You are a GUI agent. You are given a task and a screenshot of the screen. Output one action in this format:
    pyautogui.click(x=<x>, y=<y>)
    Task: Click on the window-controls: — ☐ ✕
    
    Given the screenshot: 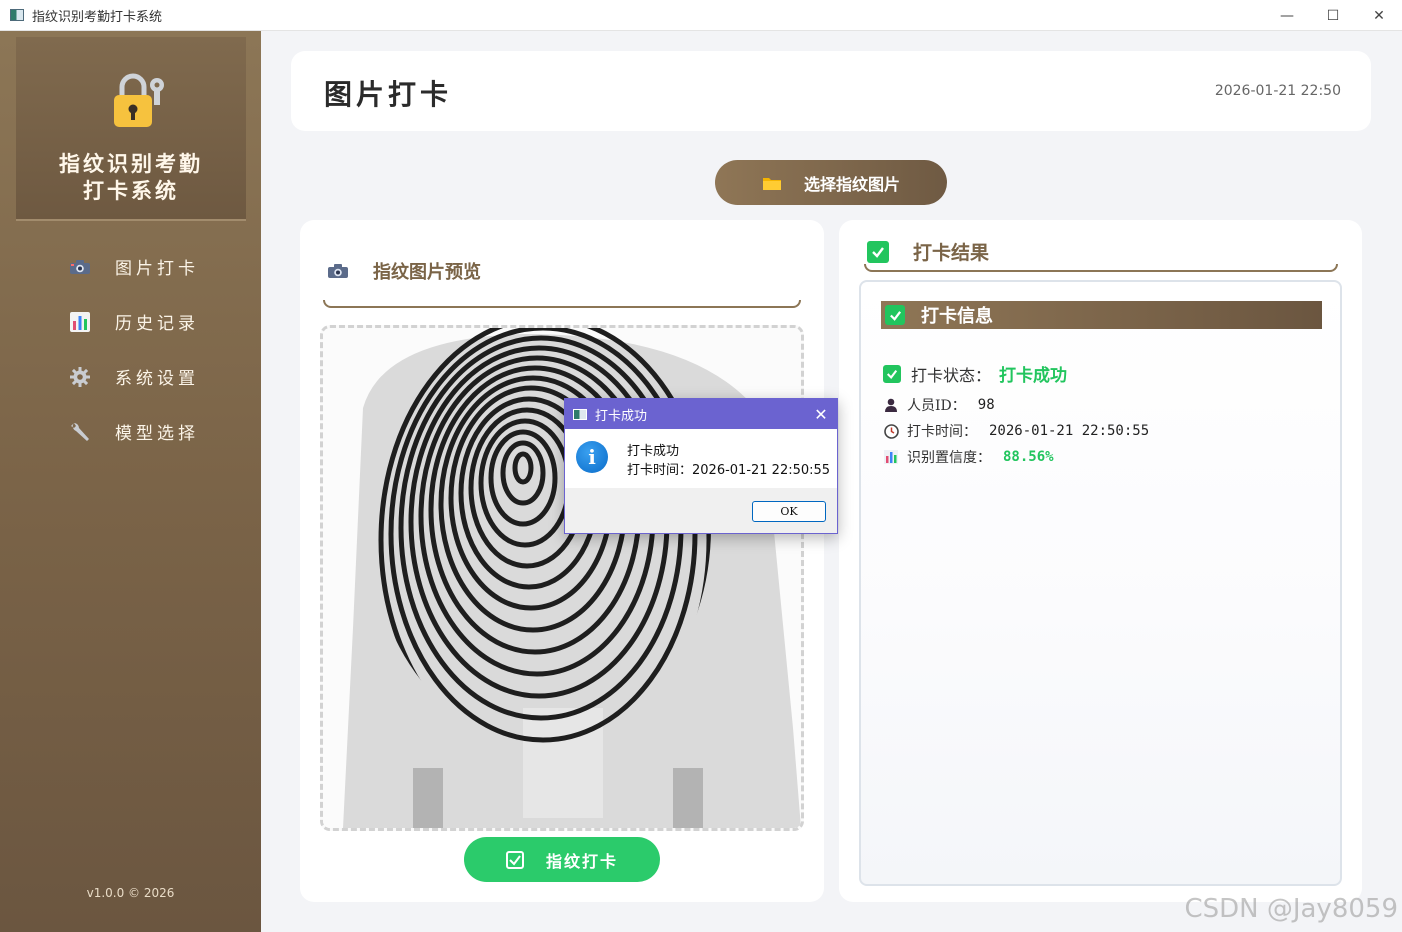 What is the action you would take?
    pyautogui.click(x=1333, y=15)
    